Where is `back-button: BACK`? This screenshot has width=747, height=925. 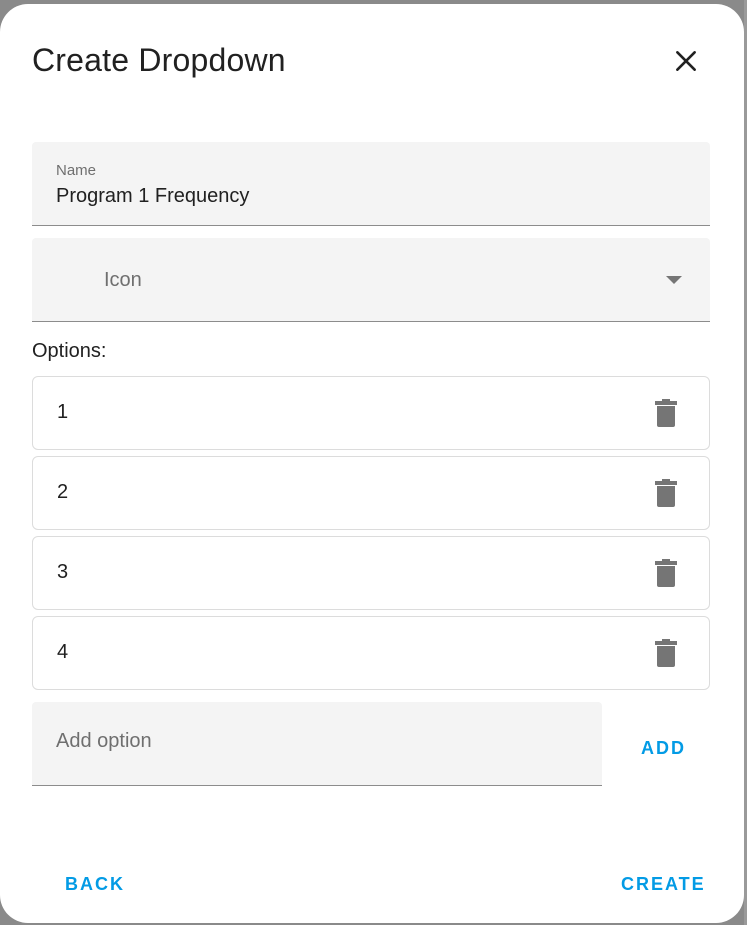
back-button: BACK is located at coordinates (95, 884).